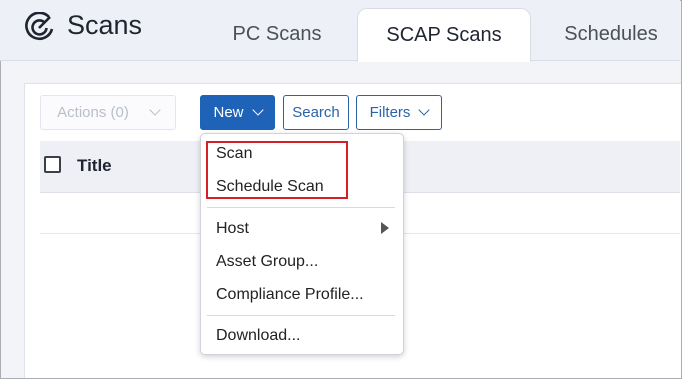 The height and width of the screenshot is (379, 682). What do you see at coordinates (39, 26) in the screenshot?
I see `radar-icon` at bounding box center [39, 26].